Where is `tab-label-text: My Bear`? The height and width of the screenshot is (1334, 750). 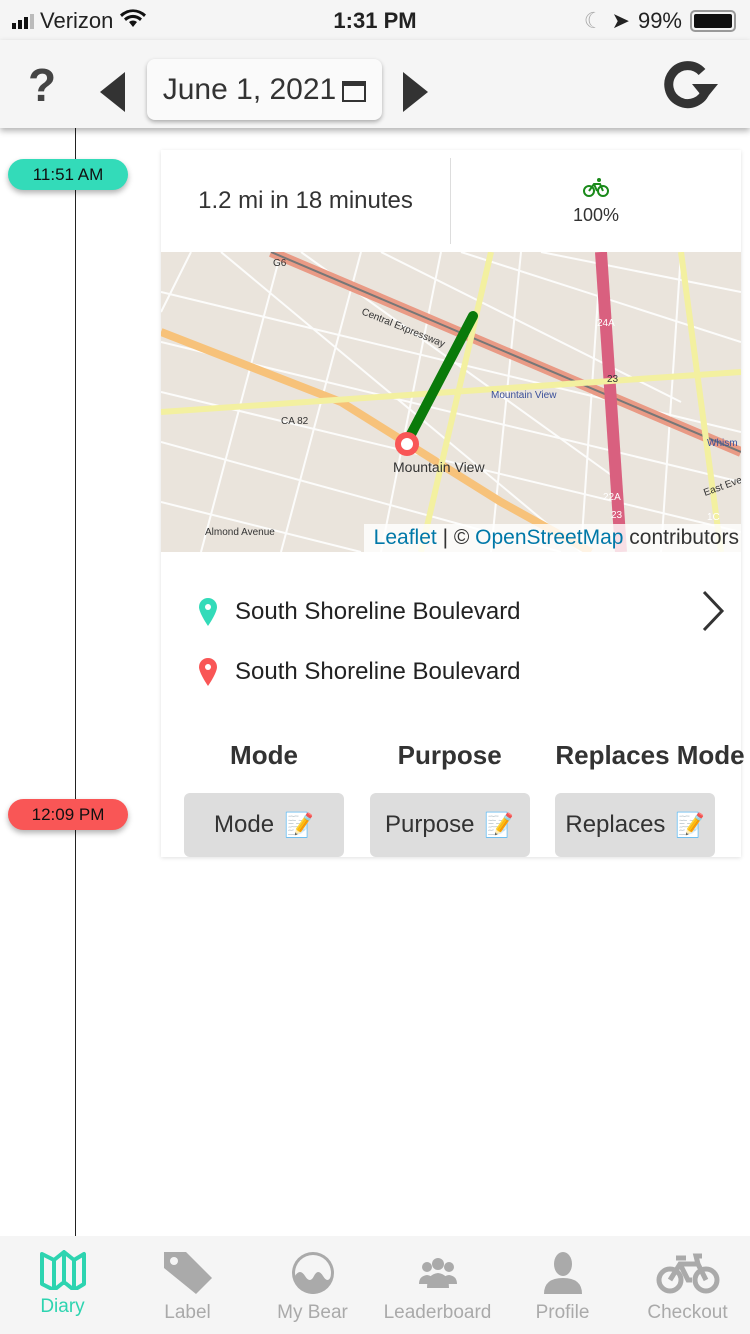 tab-label-text: My Bear is located at coordinates (312, 1312).